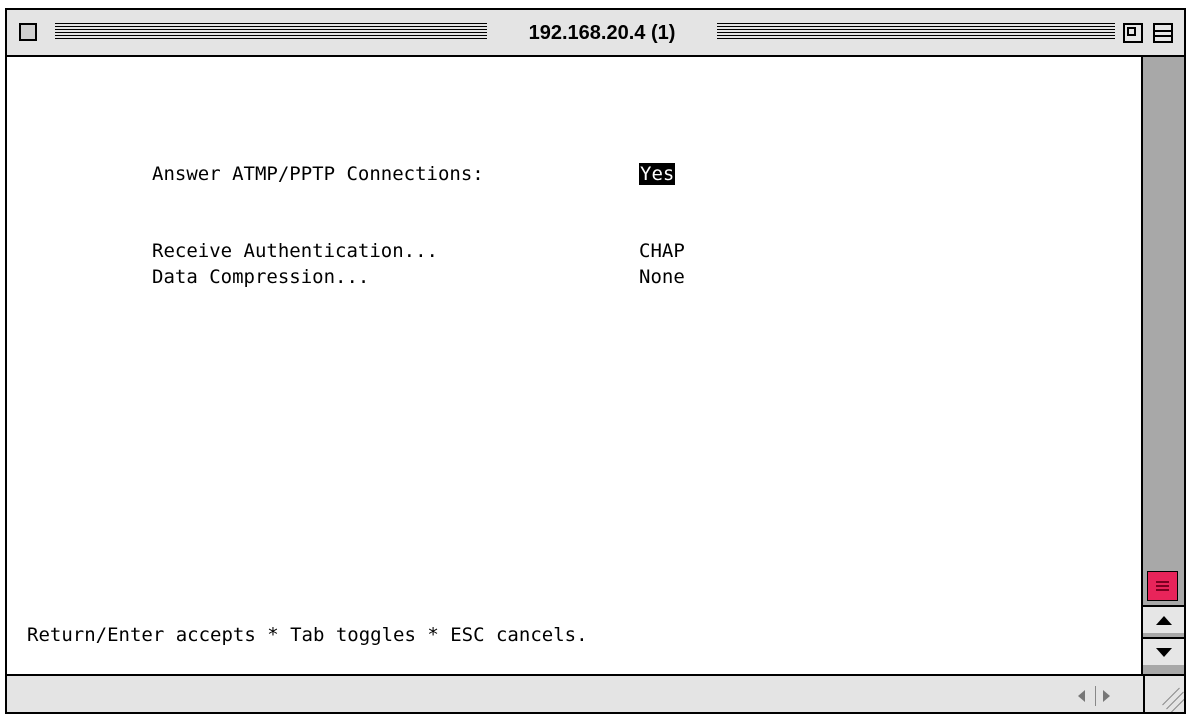 Image resolution: width=1188 pixels, height=718 pixels. I want to click on field-label-answer-connections: Answer ATMP/PPTP Connections:, so click(318, 174).